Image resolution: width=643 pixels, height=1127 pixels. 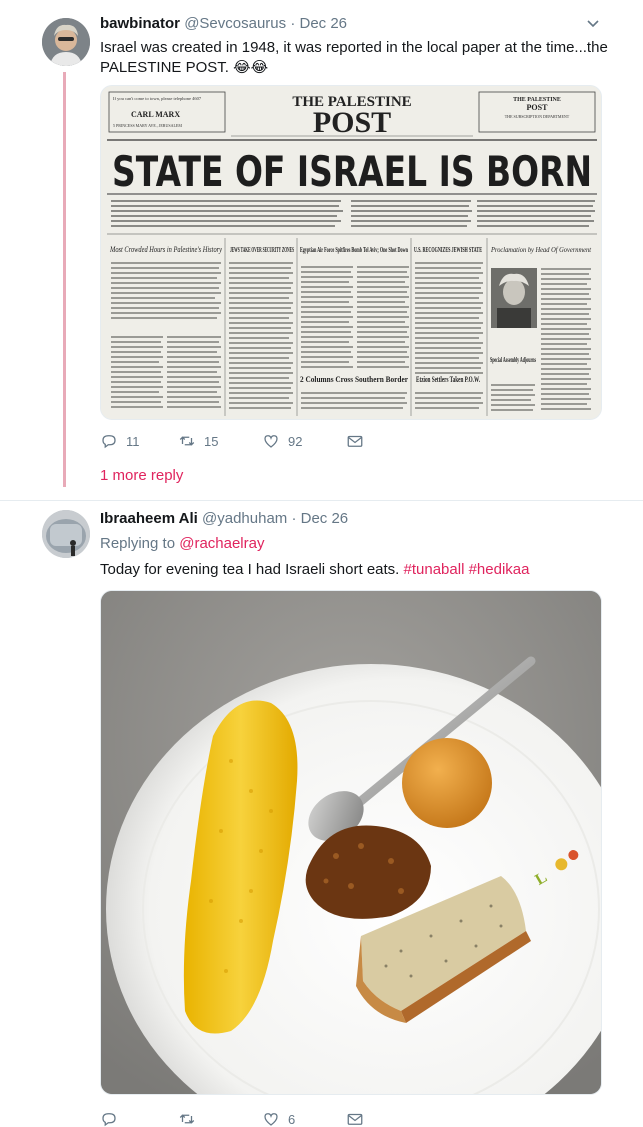 I want to click on retweet-action, so click(x=191, y=1118).